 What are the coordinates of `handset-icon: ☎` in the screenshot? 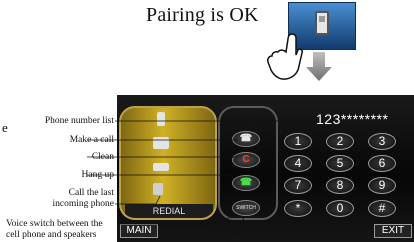 It's located at (246, 138).